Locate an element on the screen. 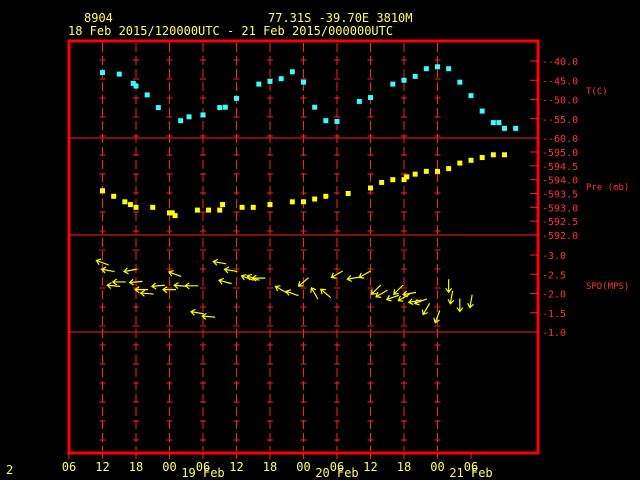 Image resolution: width=640 pixels, height=480 pixels. wind-axis-label: SPD(MPS) is located at coordinates (607, 287).